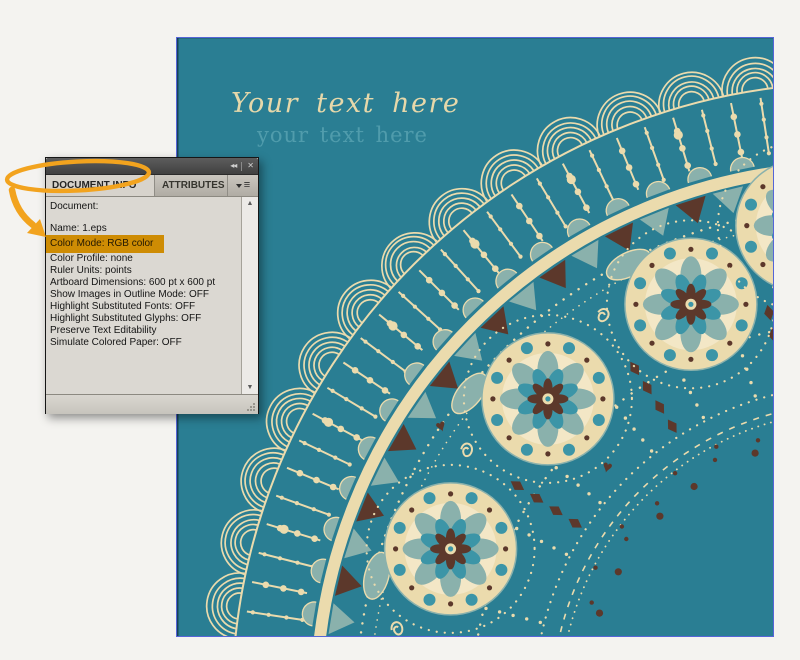  I want to click on panel-menu-button: ≡, so click(242, 185).